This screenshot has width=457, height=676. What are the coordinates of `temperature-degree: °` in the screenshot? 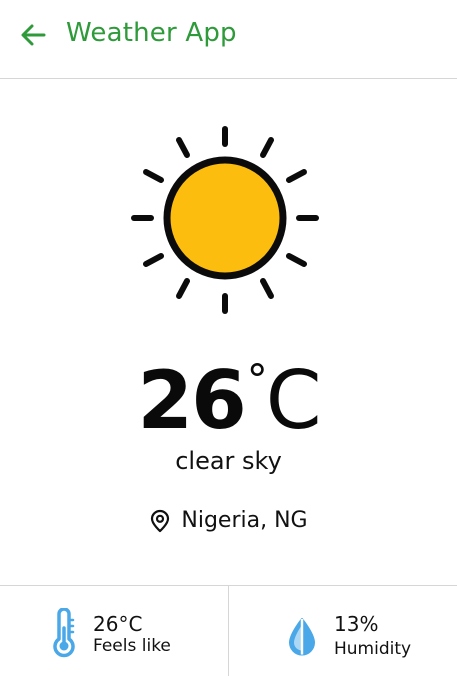 It's located at (257, 379).